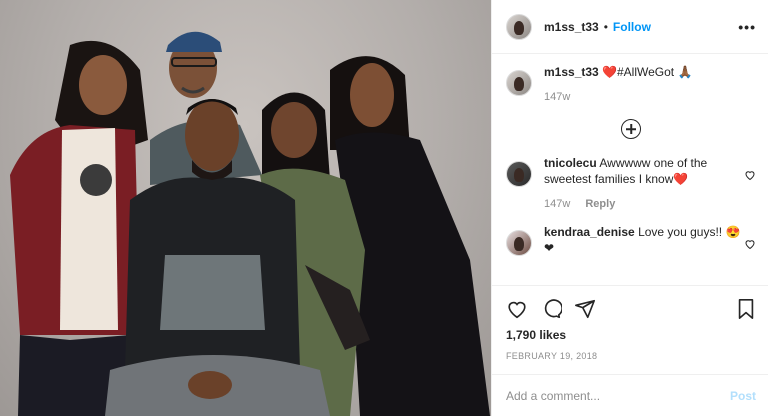 This screenshot has height=416, width=768. I want to click on likes-count: 1,790 likes, so click(631, 335).